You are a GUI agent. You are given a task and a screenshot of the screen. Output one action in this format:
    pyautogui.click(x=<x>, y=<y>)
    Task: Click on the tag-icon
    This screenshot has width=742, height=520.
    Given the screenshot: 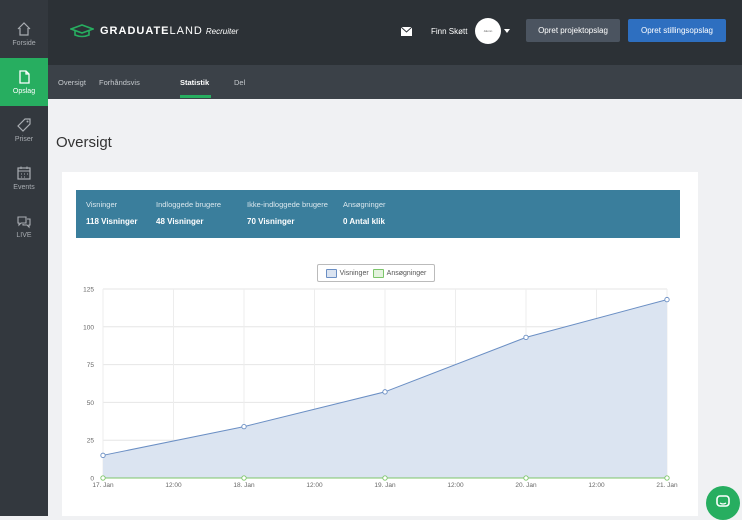 What is the action you would take?
    pyautogui.click(x=24, y=125)
    